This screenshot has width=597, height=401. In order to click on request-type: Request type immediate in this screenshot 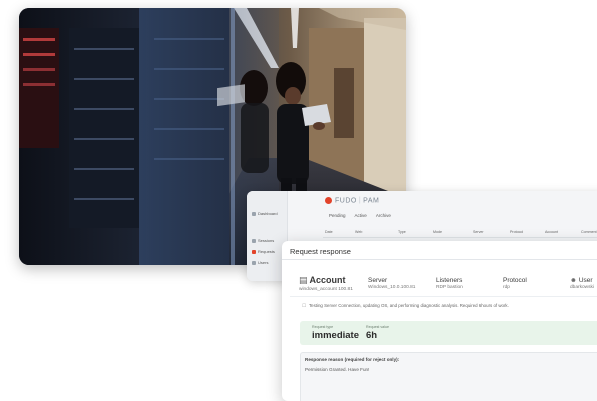, I will do `click(335, 333)`.